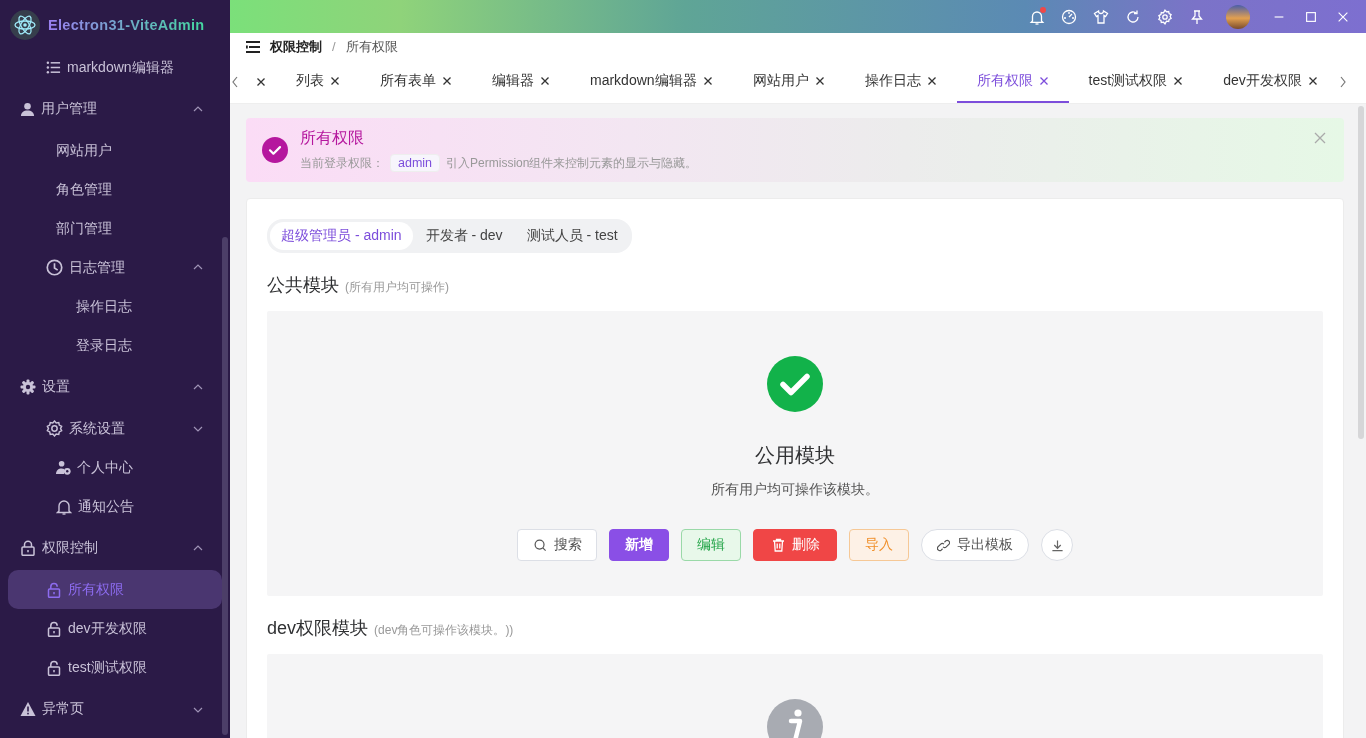 The image size is (1366, 738). What do you see at coordinates (572, 163) in the screenshot?
I see `alert-description: 引入Permission组件来控制元素的显示与隐藏。` at bounding box center [572, 163].